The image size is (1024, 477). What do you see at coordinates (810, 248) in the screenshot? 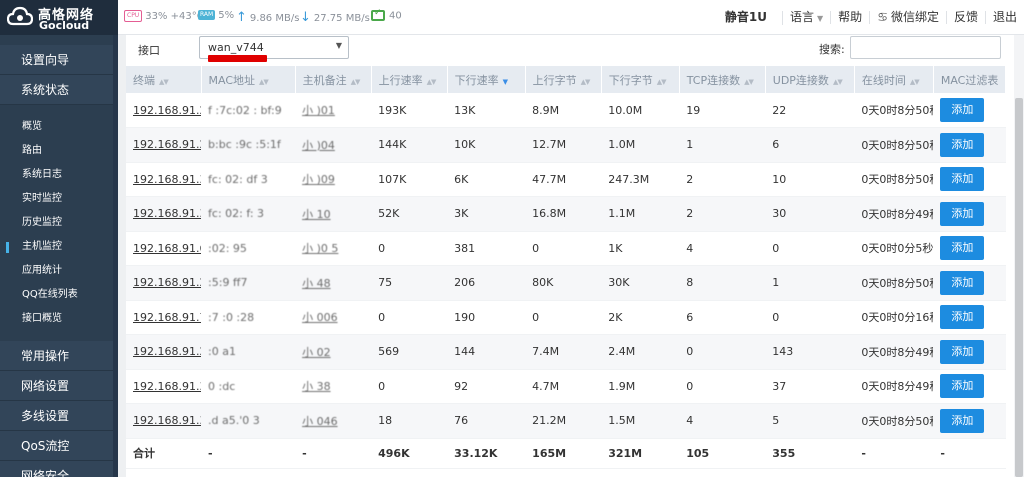
I see `udp-count: 0` at bounding box center [810, 248].